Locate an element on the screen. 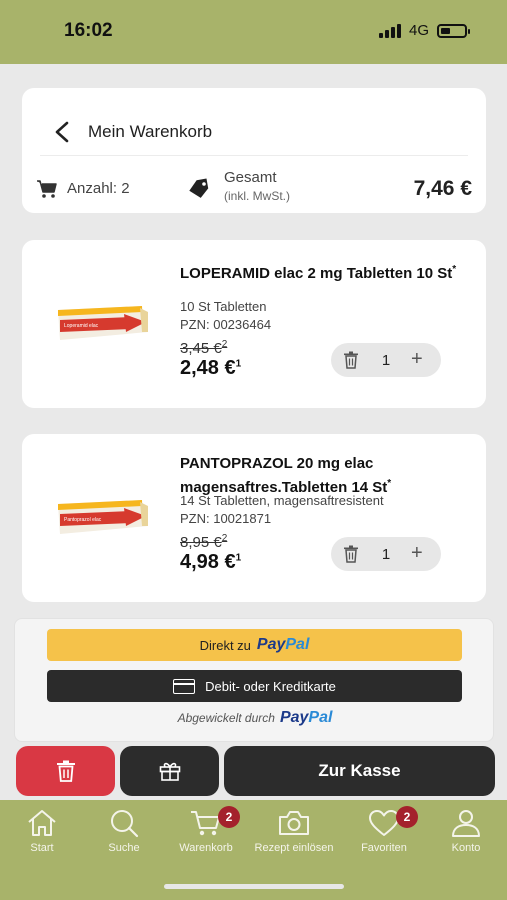 The width and height of the screenshot is (507, 900). debit-credit-card-button: Debit- oder Kreditkarte is located at coordinates (254, 686).